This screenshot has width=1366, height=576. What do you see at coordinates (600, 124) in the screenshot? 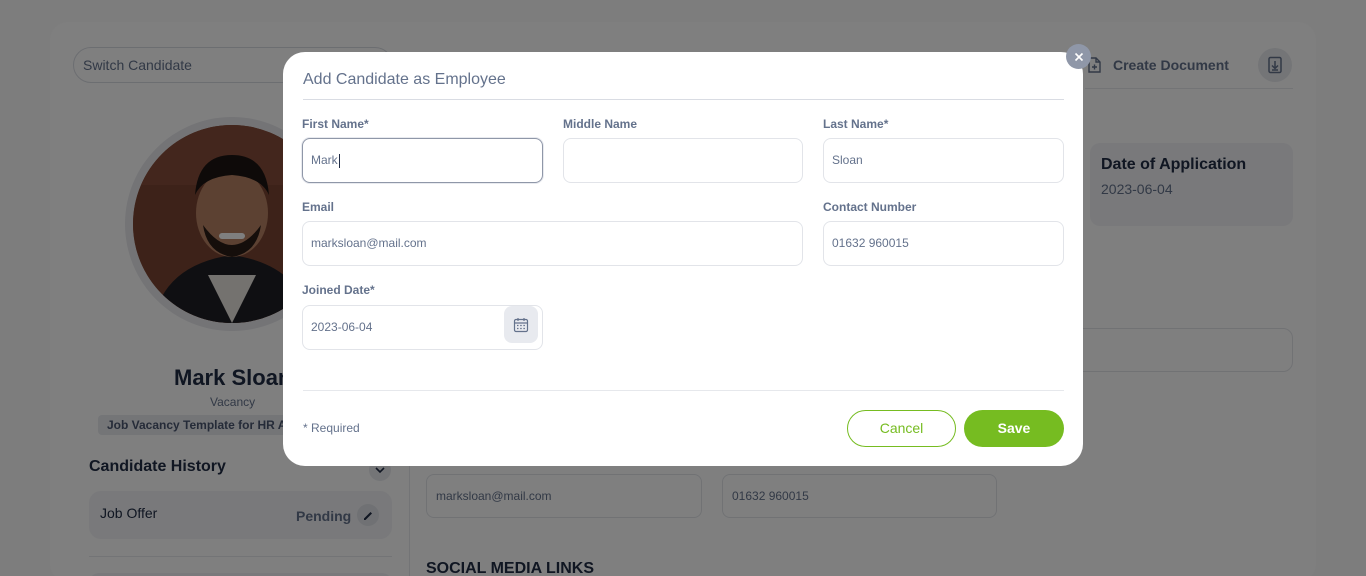
I see `middle-name-label: Middle Name` at bounding box center [600, 124].